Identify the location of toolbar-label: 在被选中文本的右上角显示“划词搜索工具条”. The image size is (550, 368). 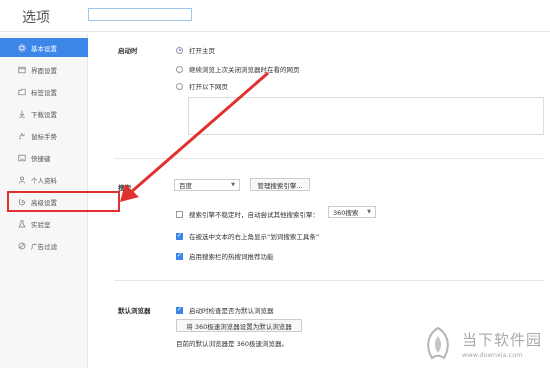
(254, 237).